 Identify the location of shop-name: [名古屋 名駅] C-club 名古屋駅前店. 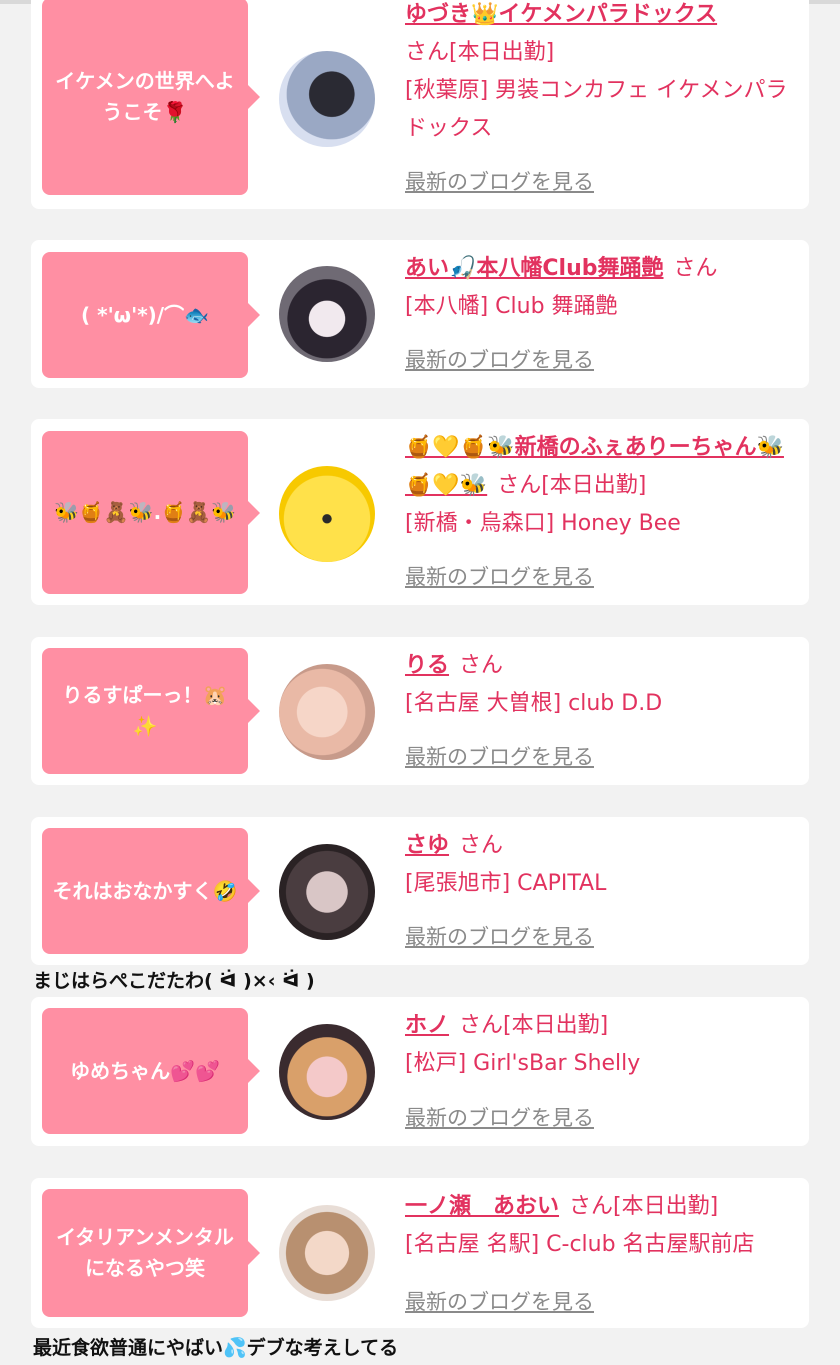
(580, 1244).